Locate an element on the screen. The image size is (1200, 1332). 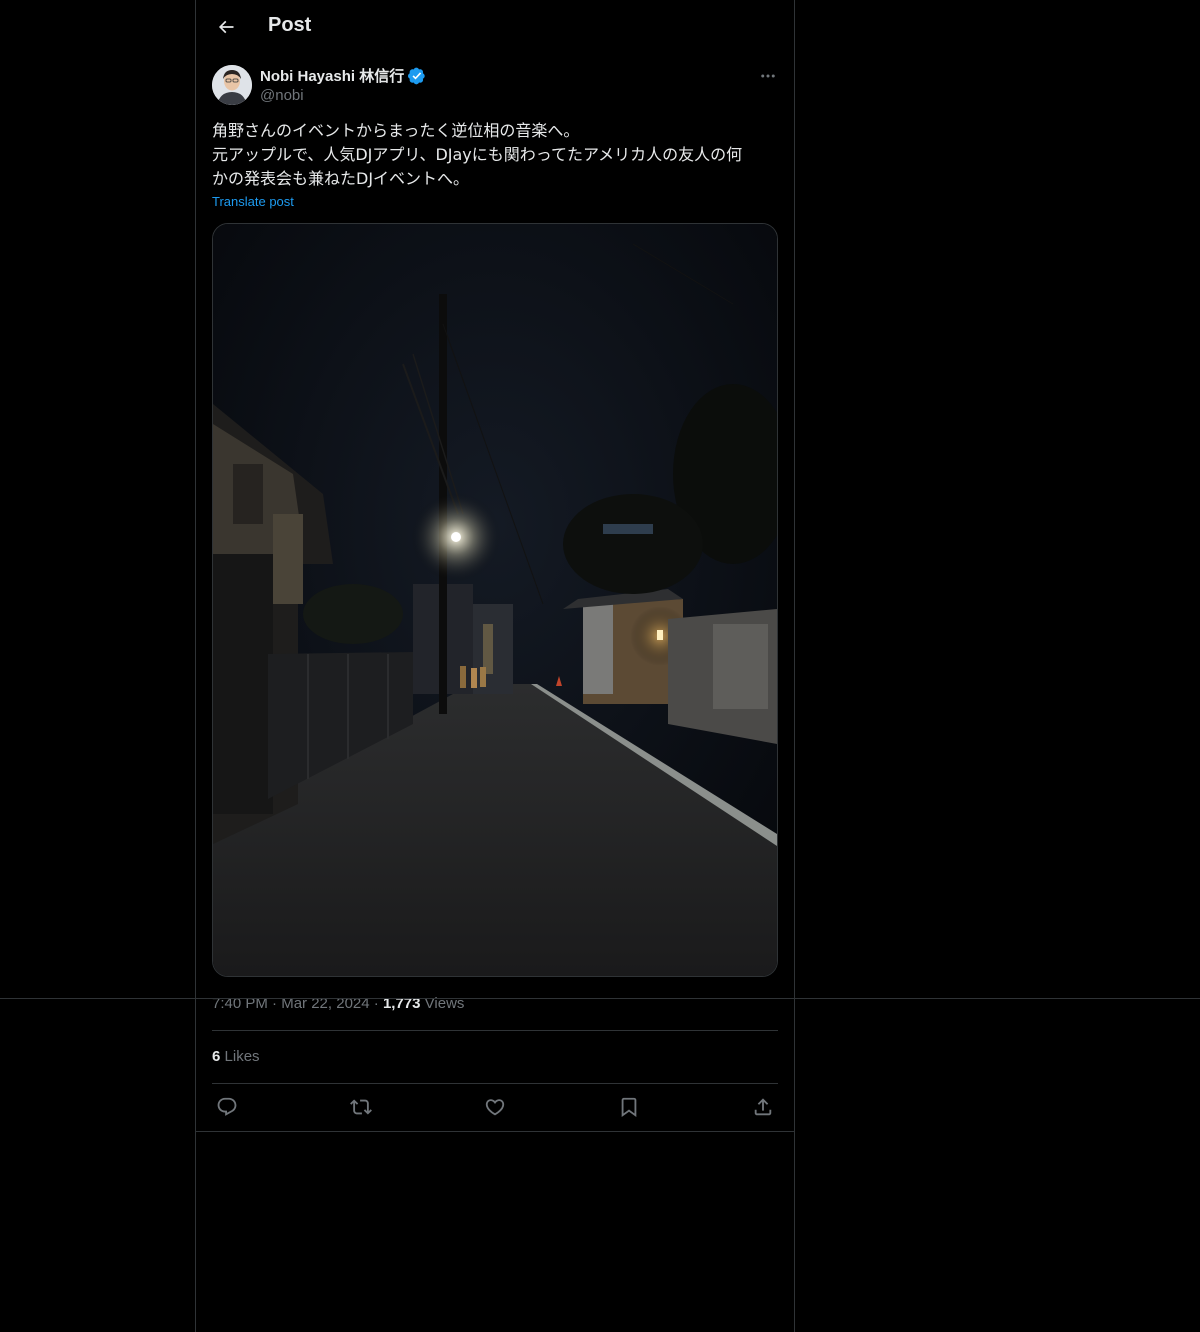
bookmark-button is located at coordinates (629, 1107).